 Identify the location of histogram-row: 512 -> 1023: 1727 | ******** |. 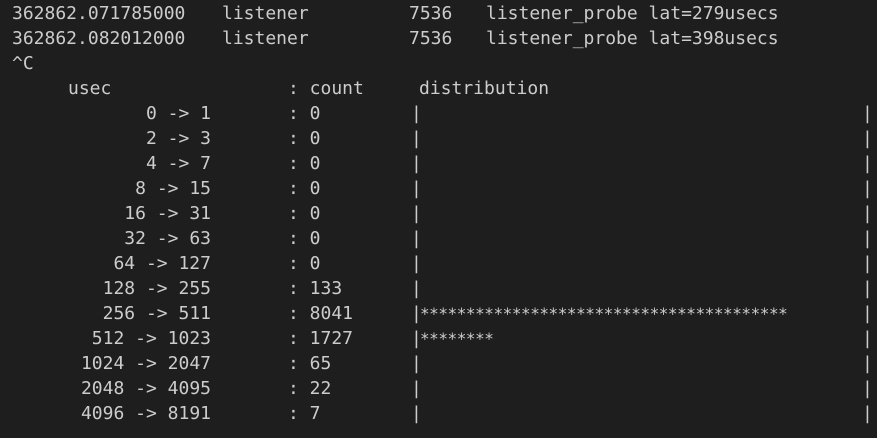
(438, 338).